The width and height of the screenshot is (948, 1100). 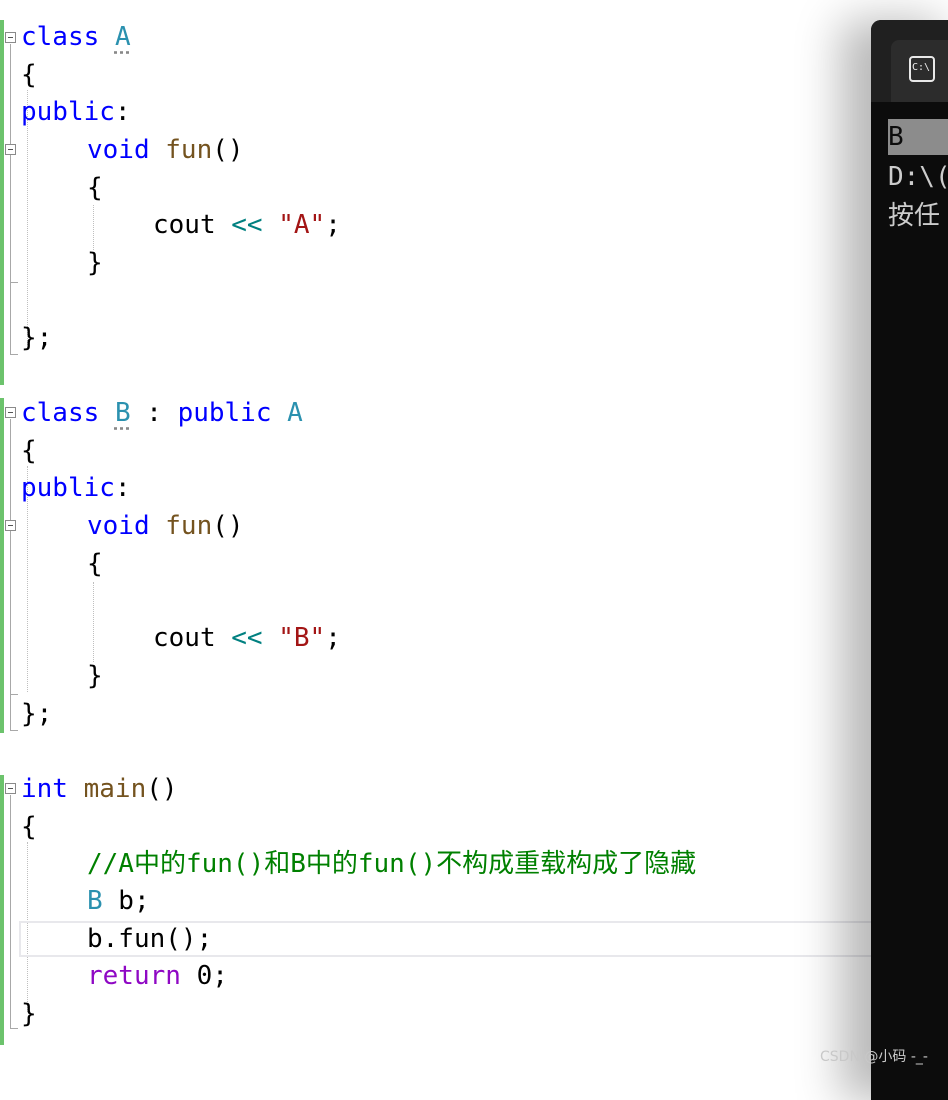 What do you see at coordinates (302, 638) in the screenshot?
I see `string-literal: "B"` at bounding box center [302, 638].